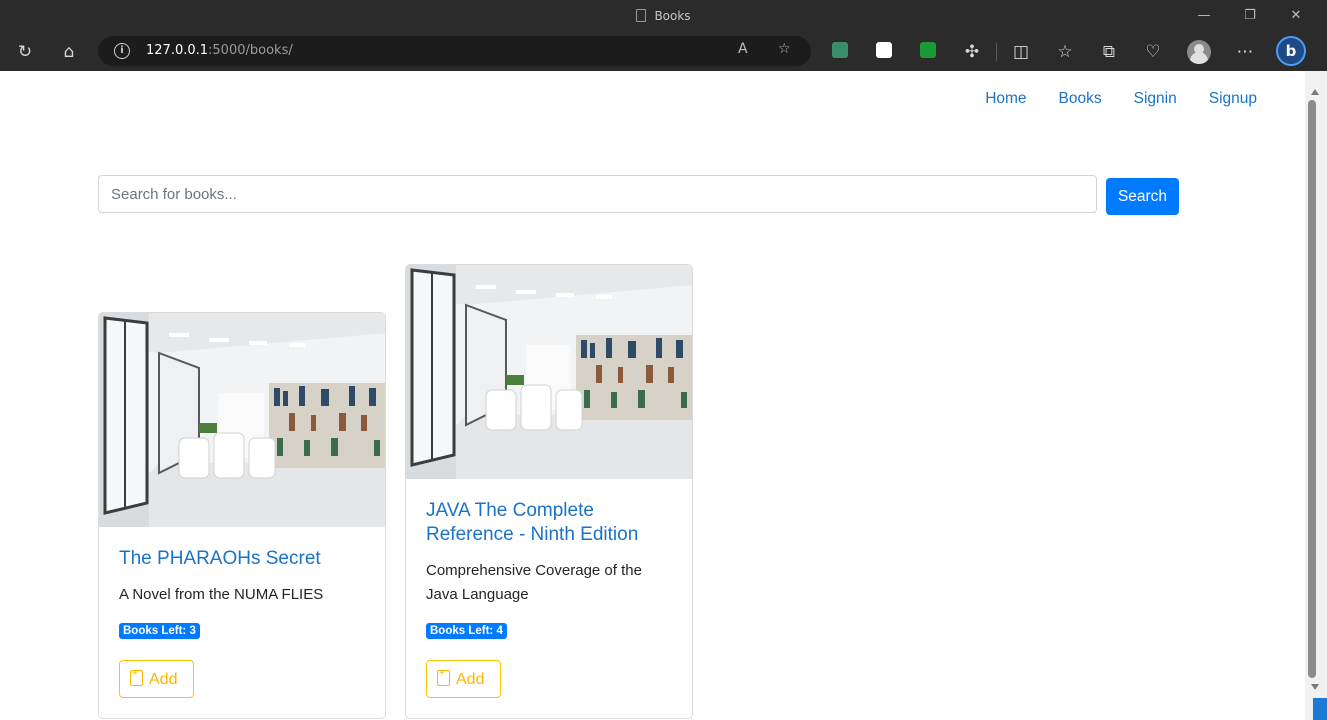 The width and height of the screenshot is (1327, 720). Describe the element at coordinates (1315, 92) in the screenshot. I see `scroll-up-icon` at that location.